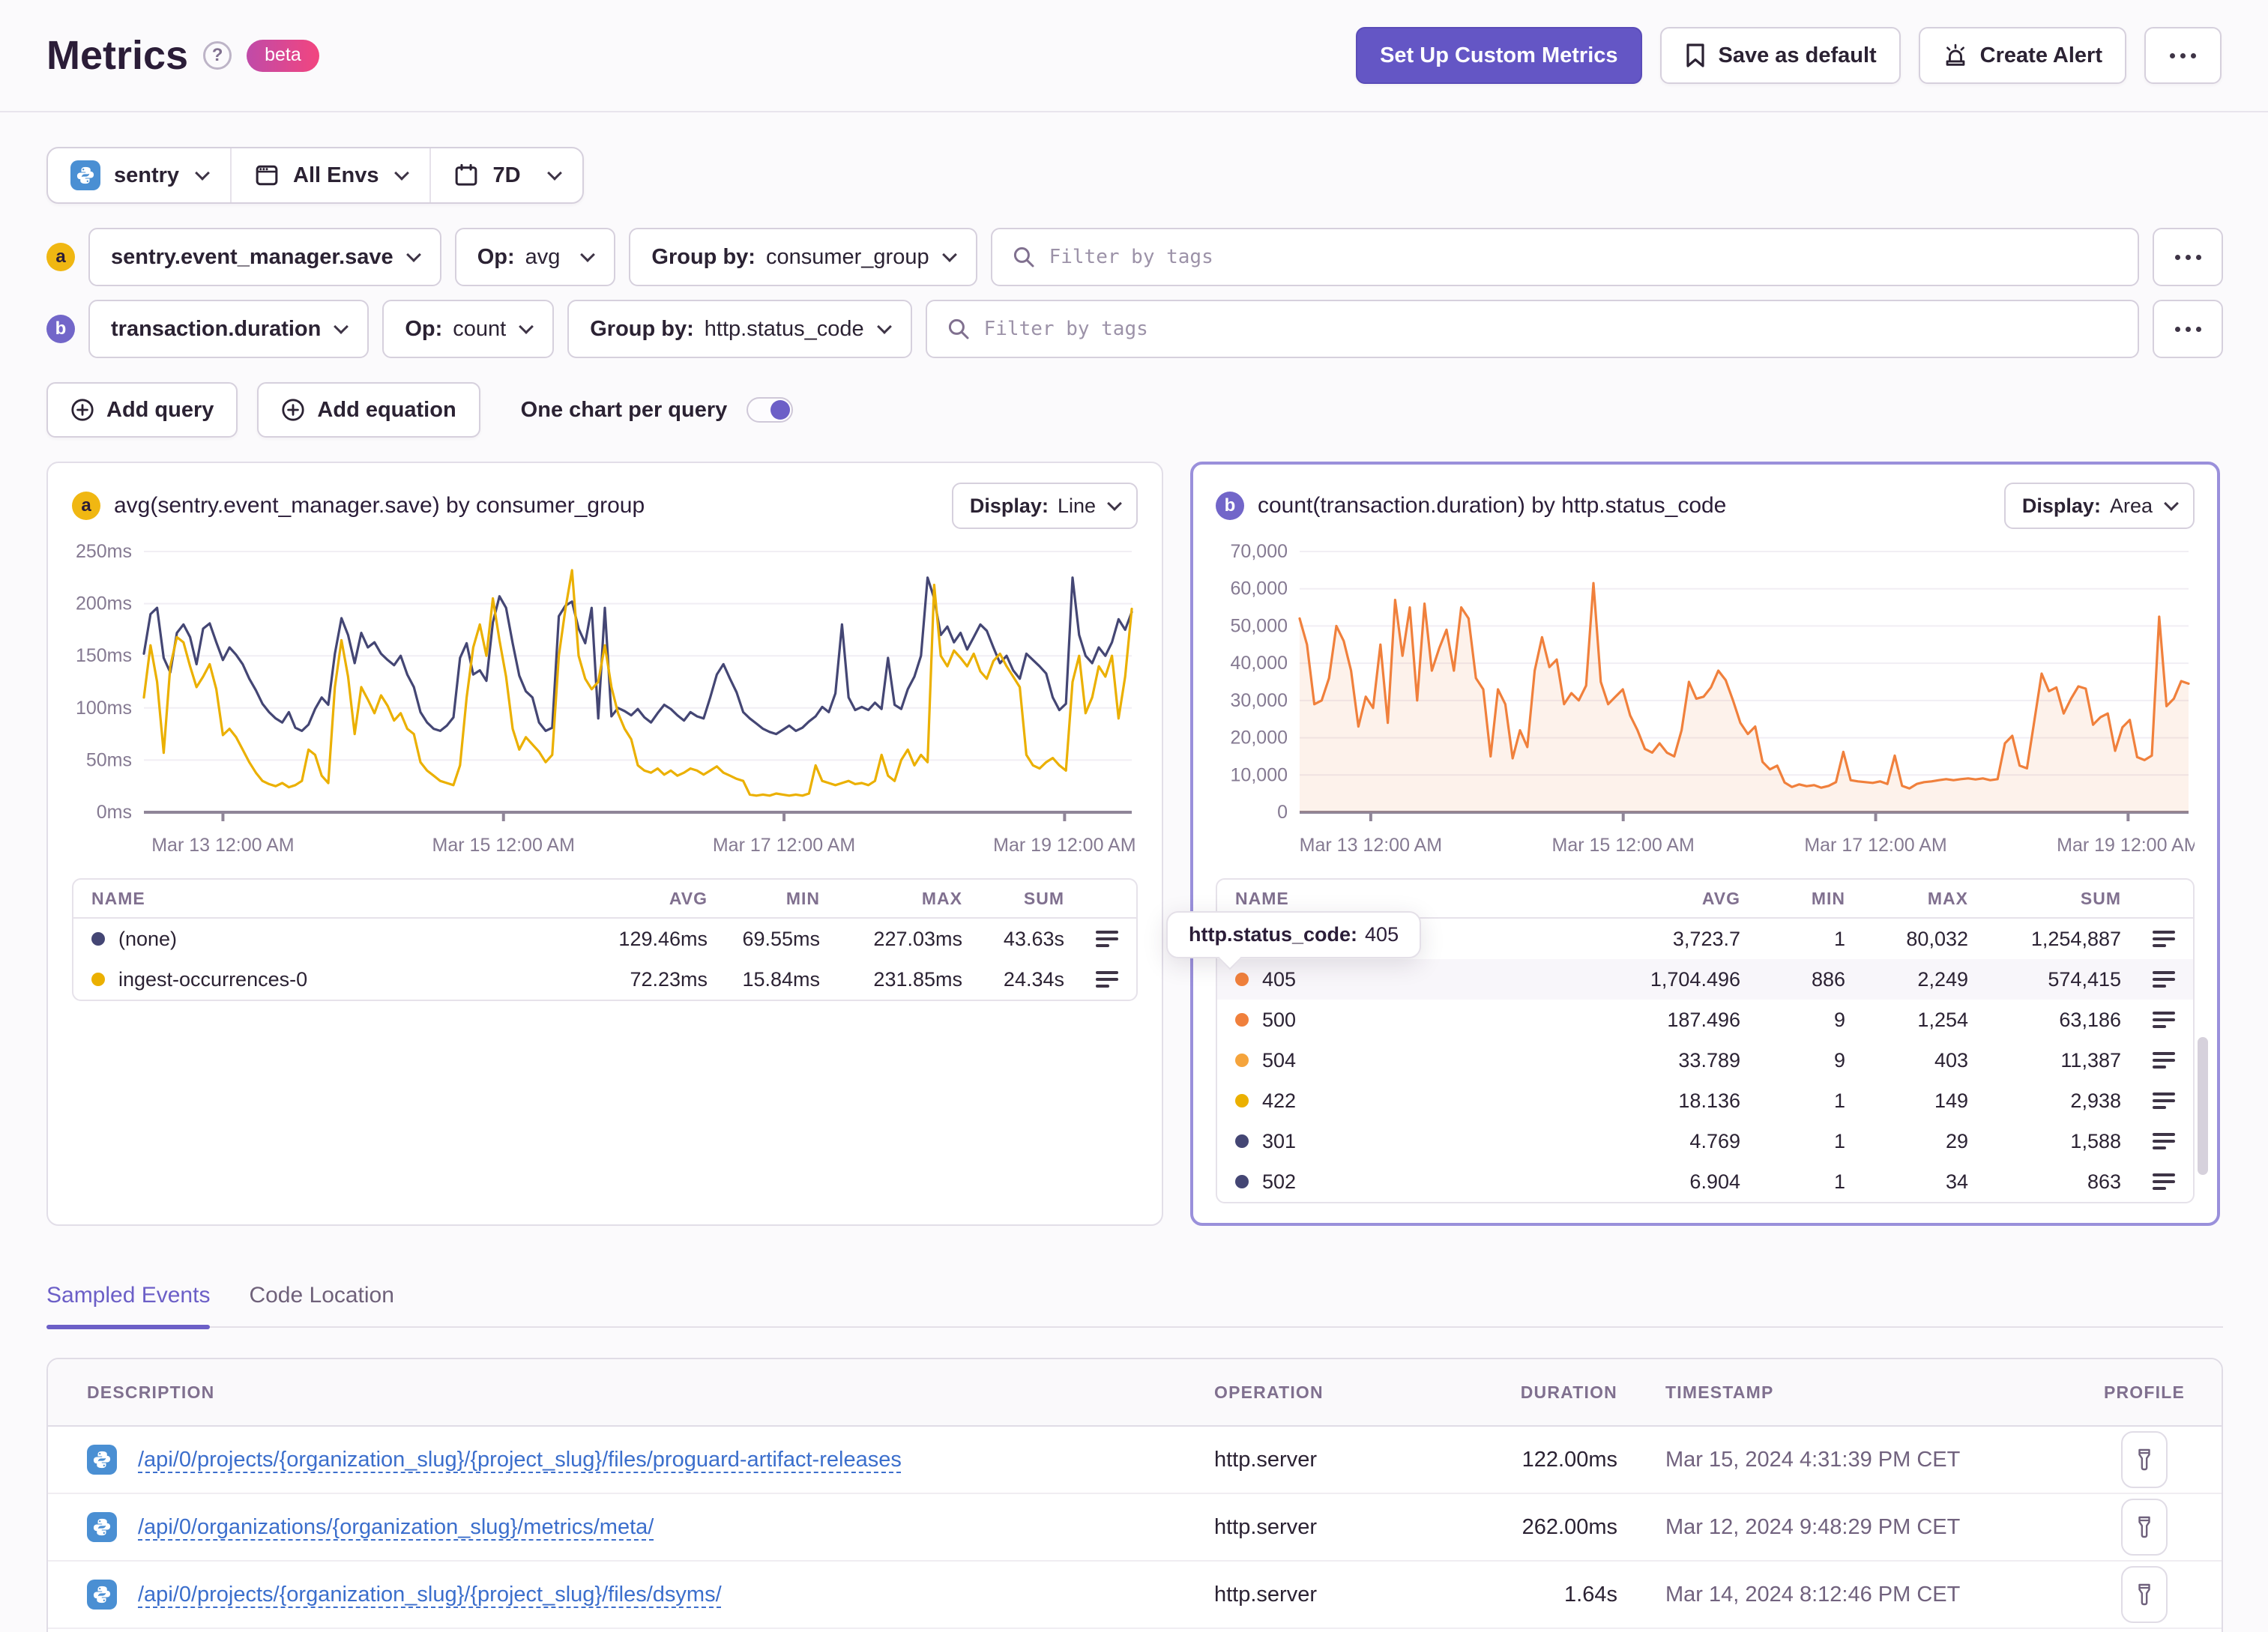 The image size is (2268, 1632). Describe the element at coordinates (142, 410) in the screenshot. I see `add-query-button: Add query` at that location.